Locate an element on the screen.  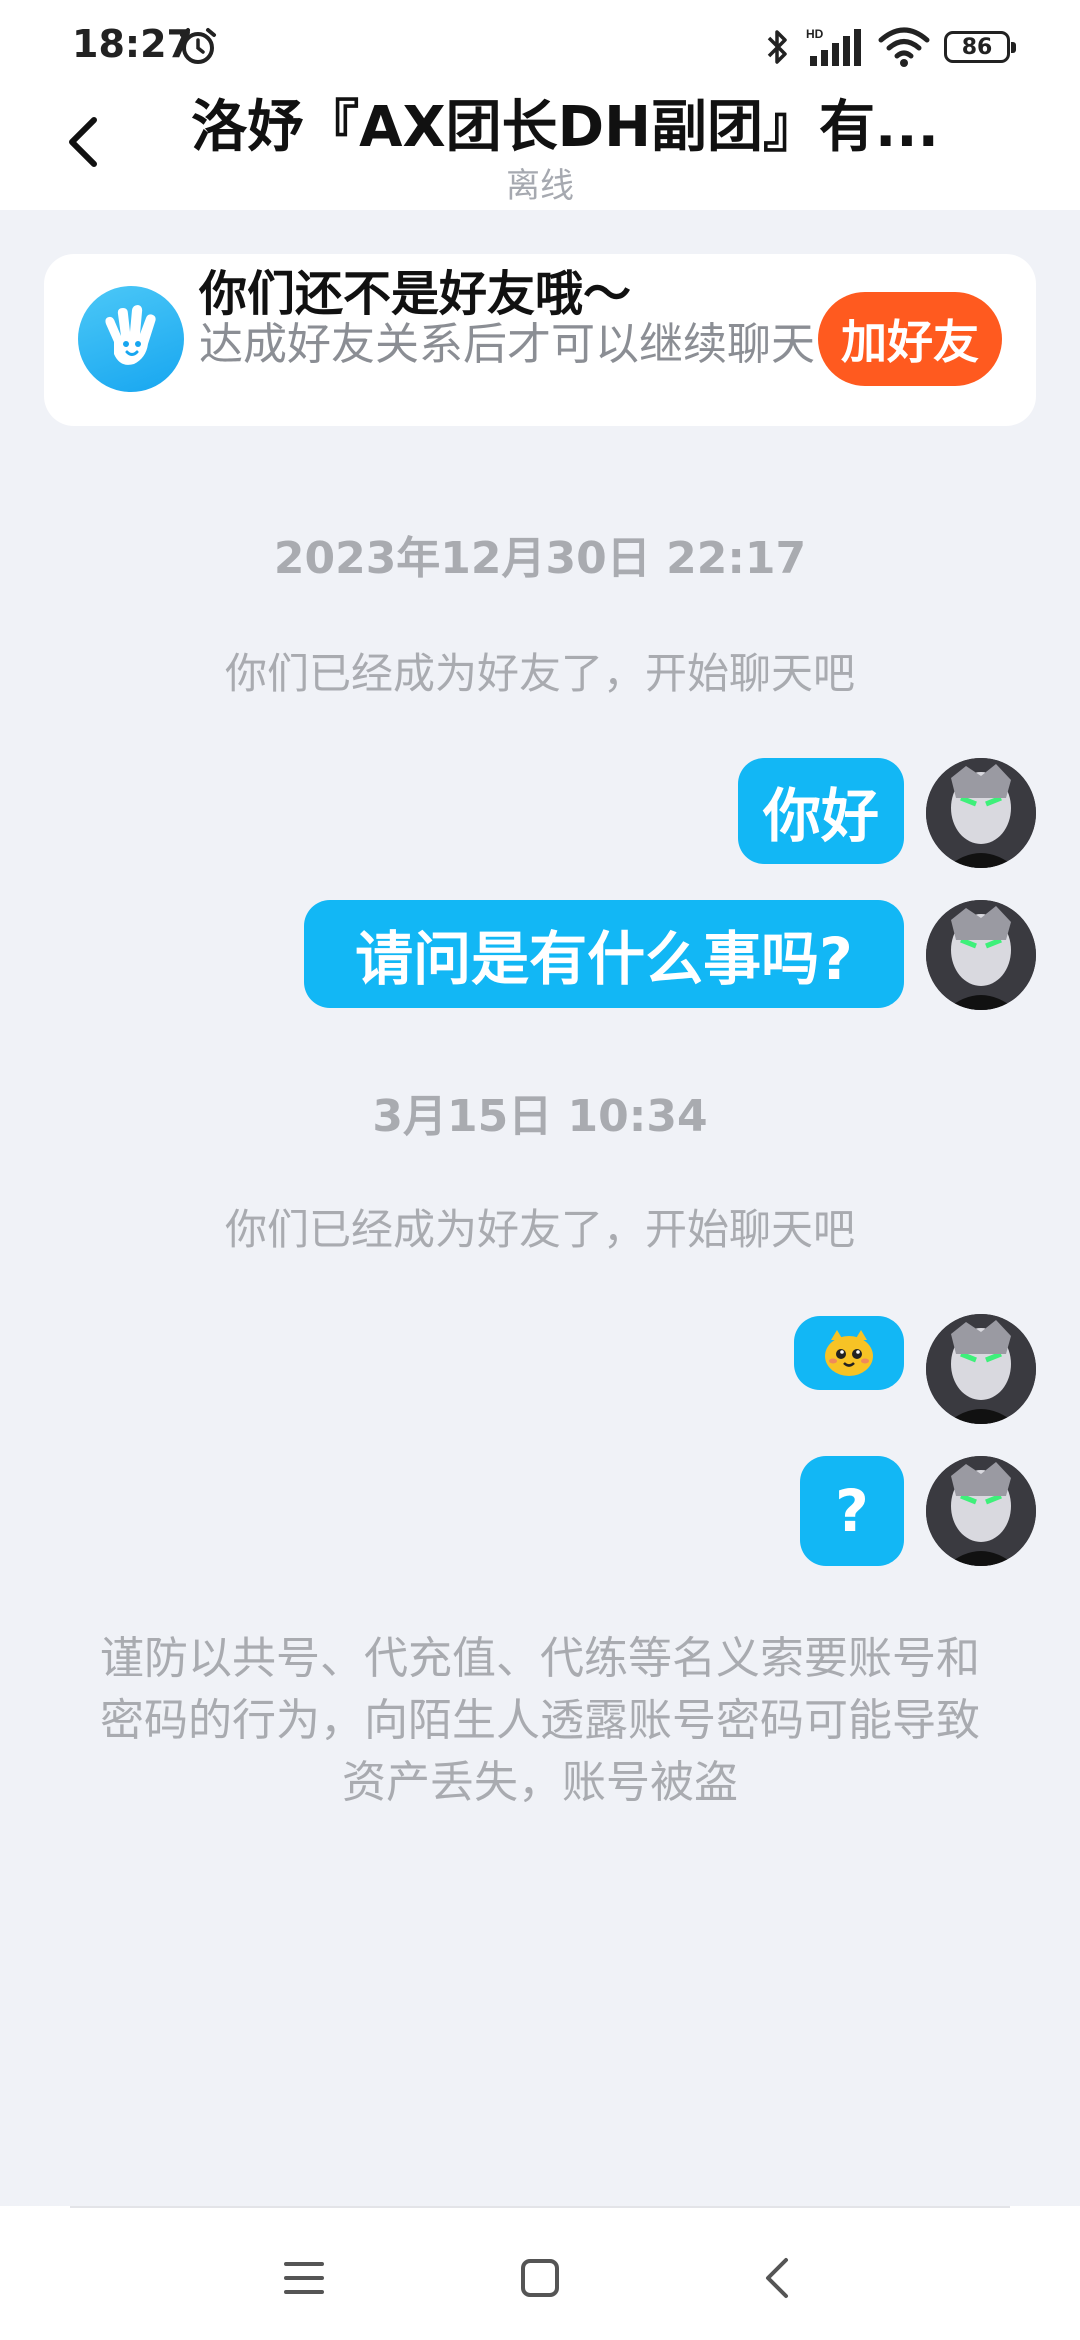
signal-icon: HD is located at coordinates (833, 46).